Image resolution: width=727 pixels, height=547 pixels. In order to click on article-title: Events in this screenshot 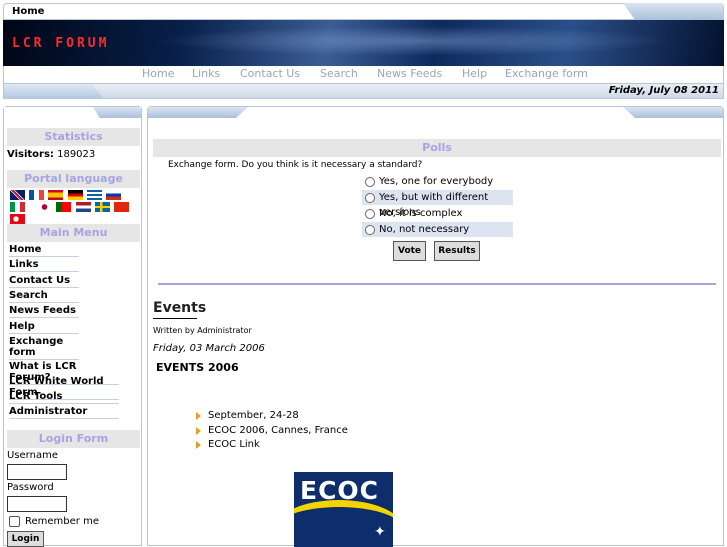, I will do `click(179, 308)`.